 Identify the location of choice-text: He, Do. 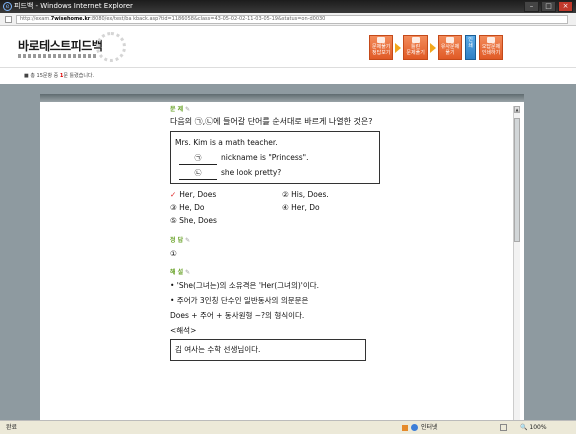
(192, 207).